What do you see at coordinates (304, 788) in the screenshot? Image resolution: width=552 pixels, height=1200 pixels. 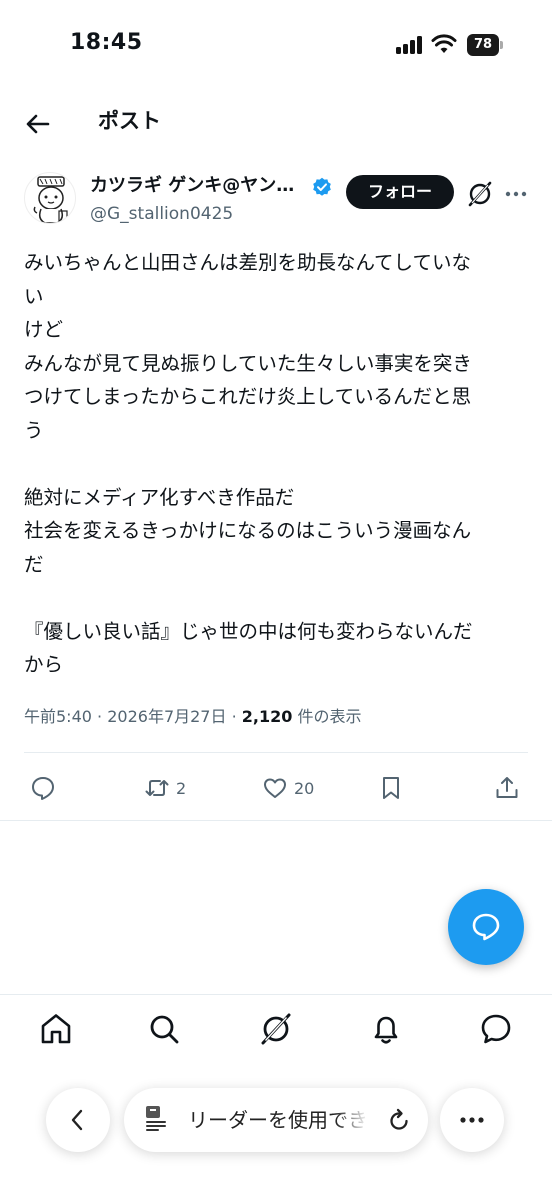 I see `like-count: 20` at bounding box center [304, 788].